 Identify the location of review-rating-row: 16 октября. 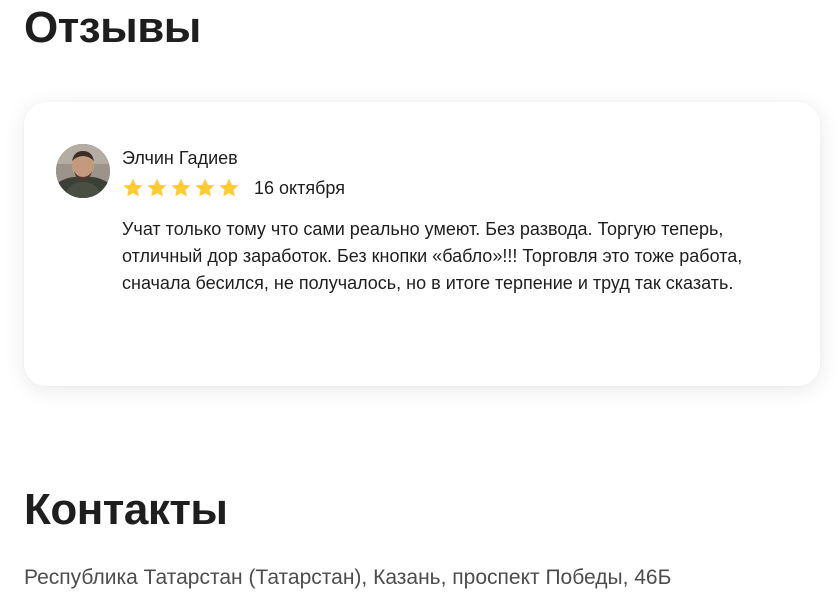
(233, 188).